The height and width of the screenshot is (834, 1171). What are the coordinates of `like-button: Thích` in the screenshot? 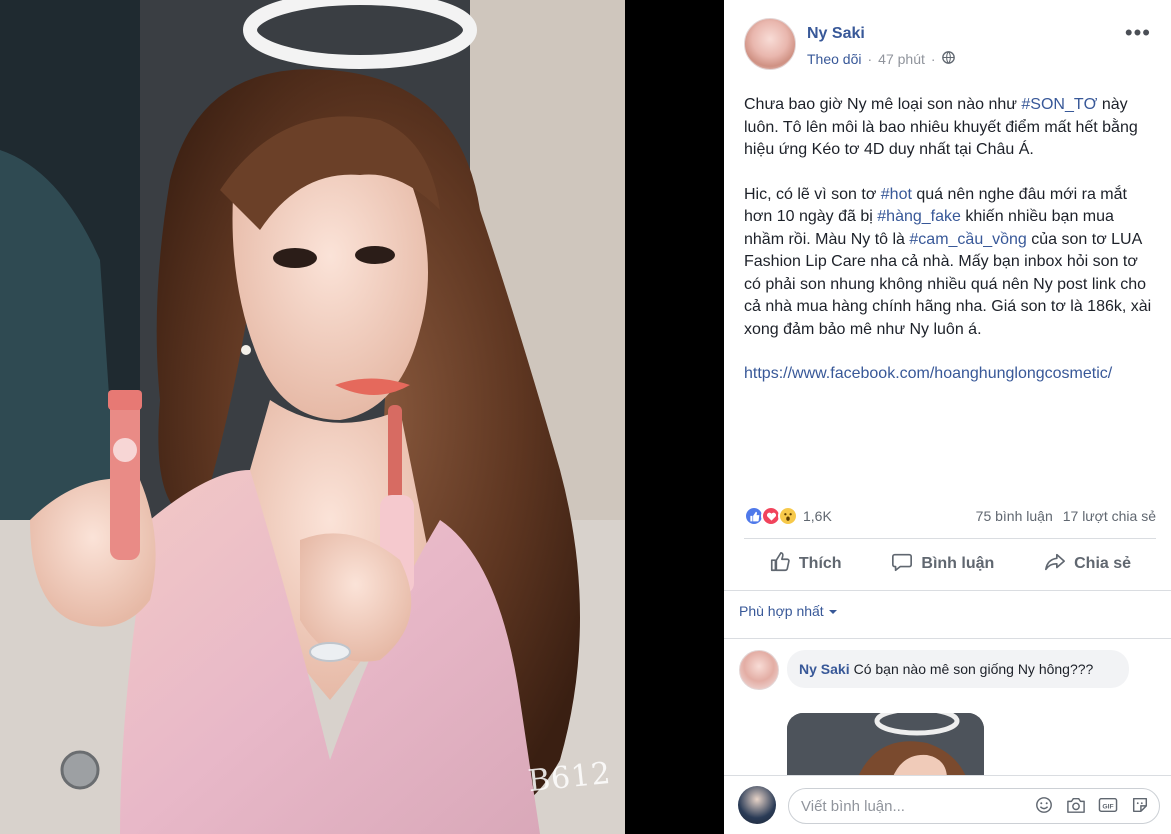 It's located at (805, 564).